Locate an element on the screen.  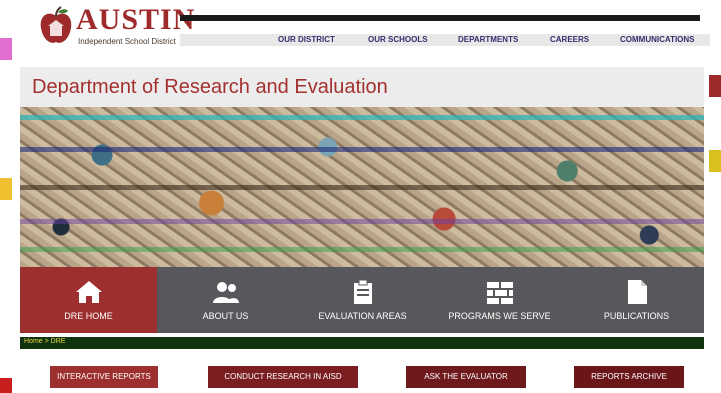
tile-label: PUBLICATIONS is located at coordinates (636, 316).